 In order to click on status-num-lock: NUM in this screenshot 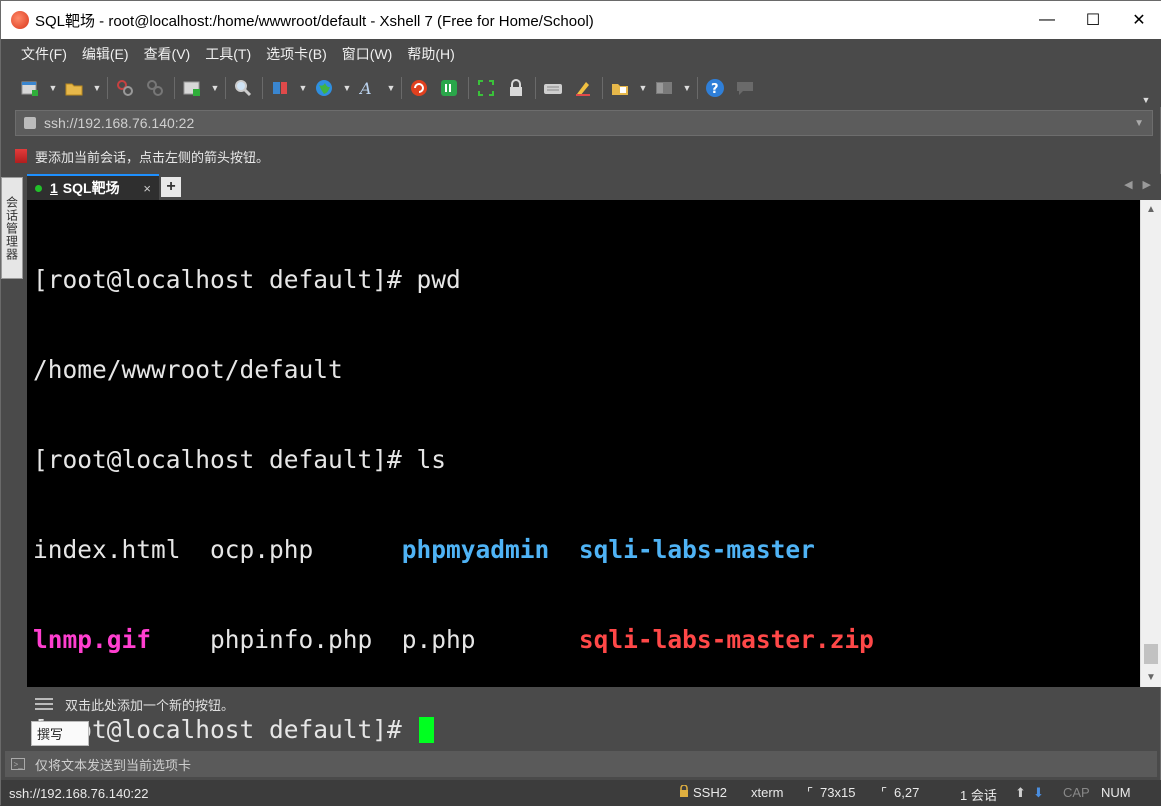, I will do `click(1116, 792)`.